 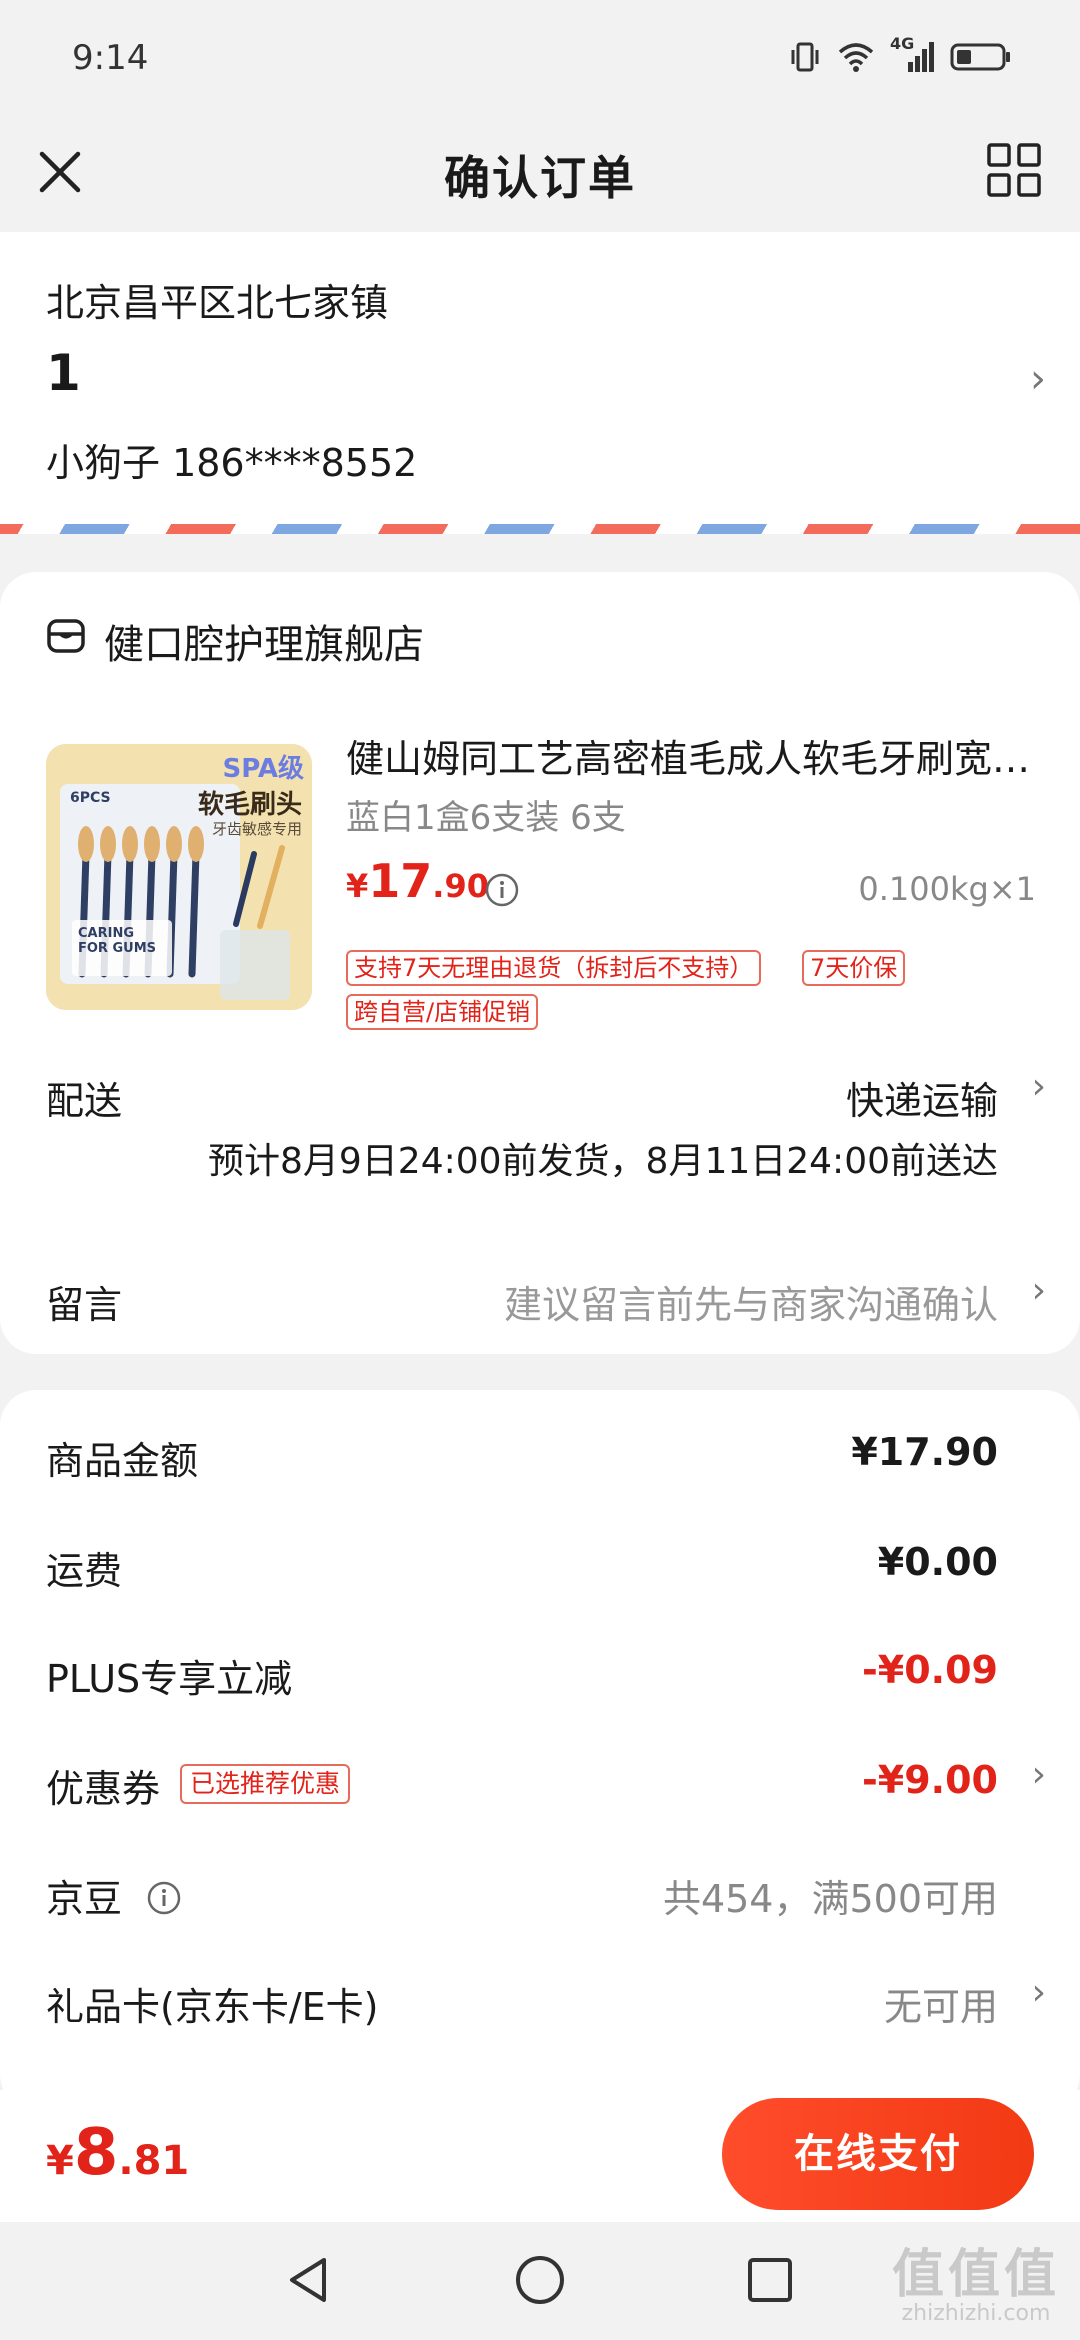 I want to click on store-icon, so click(x=66, y=636).